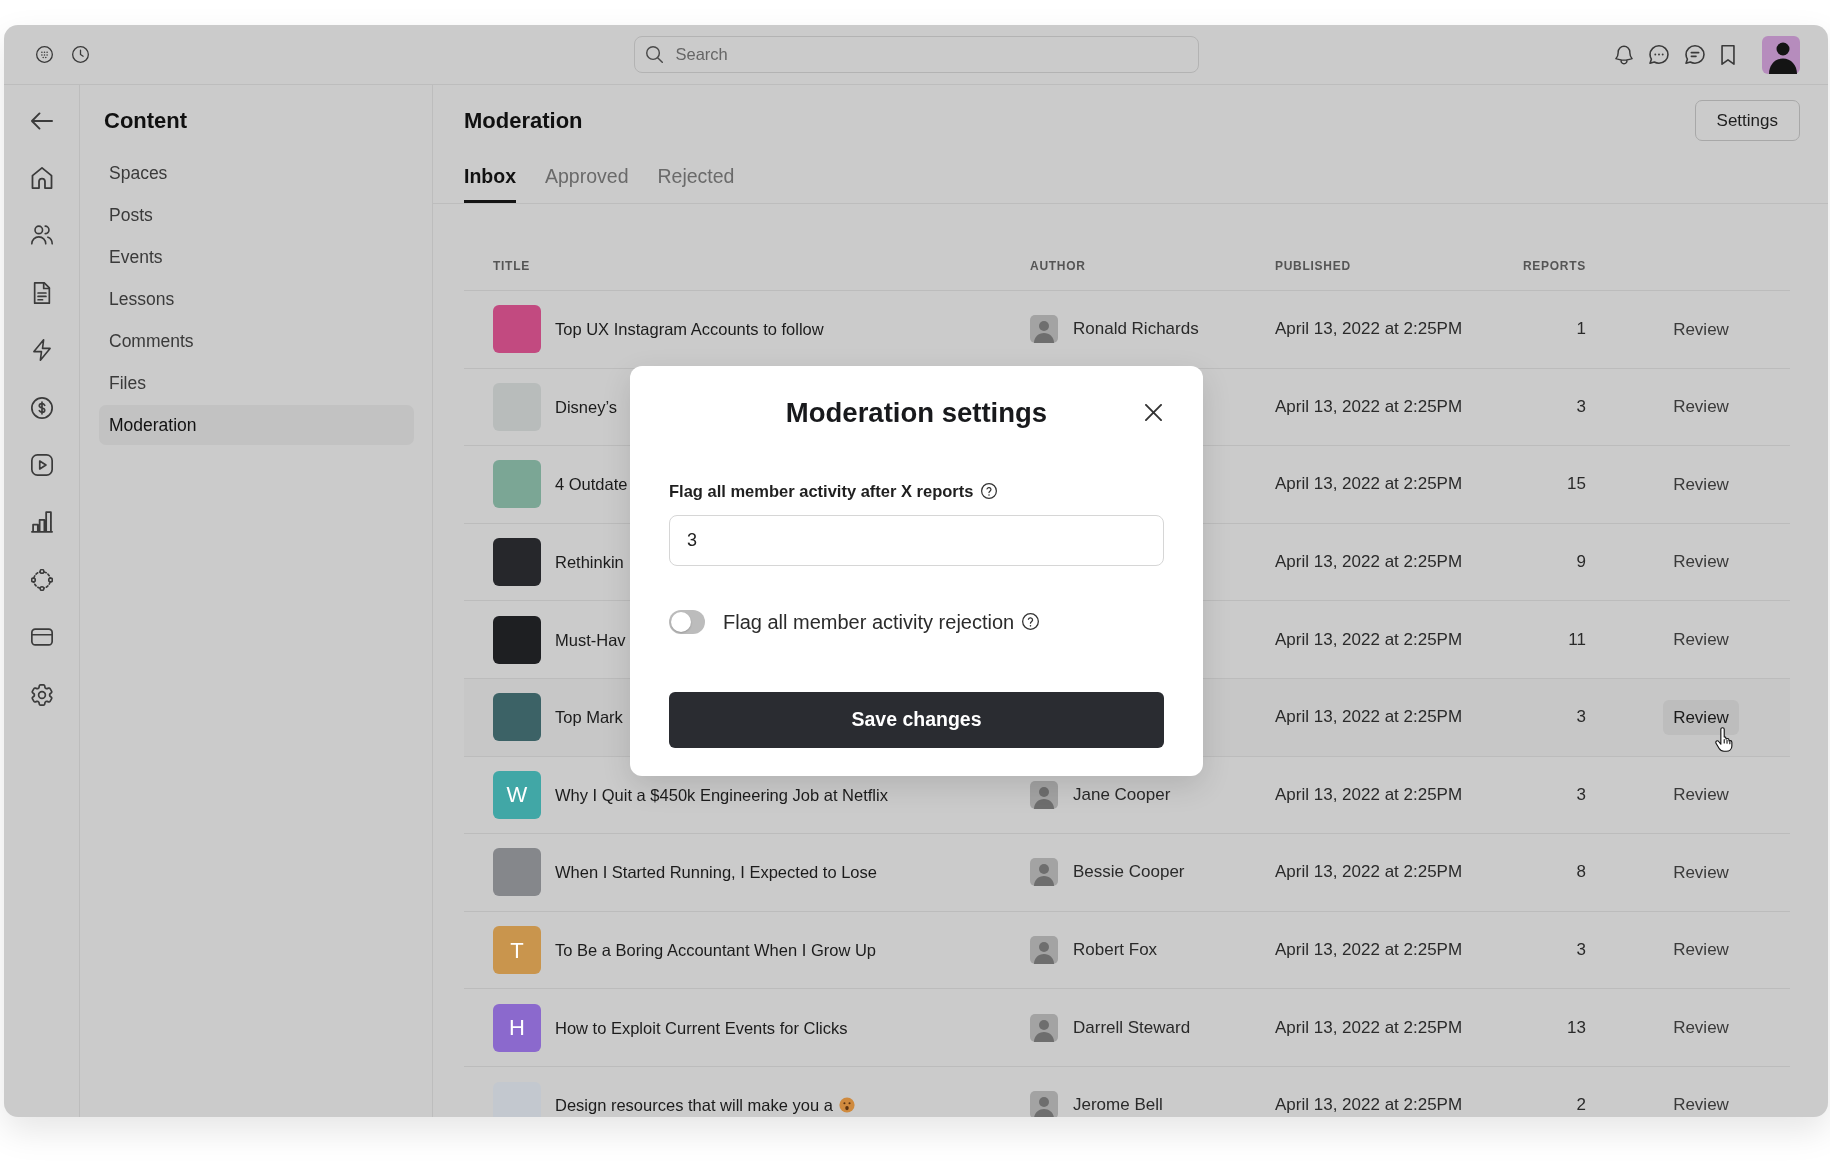  What do you see at coordinates (701, 1027) in the screenshot?
I see `post-title: How to Exploit Current Events for Clicks` at bounding box center [701, 1027].